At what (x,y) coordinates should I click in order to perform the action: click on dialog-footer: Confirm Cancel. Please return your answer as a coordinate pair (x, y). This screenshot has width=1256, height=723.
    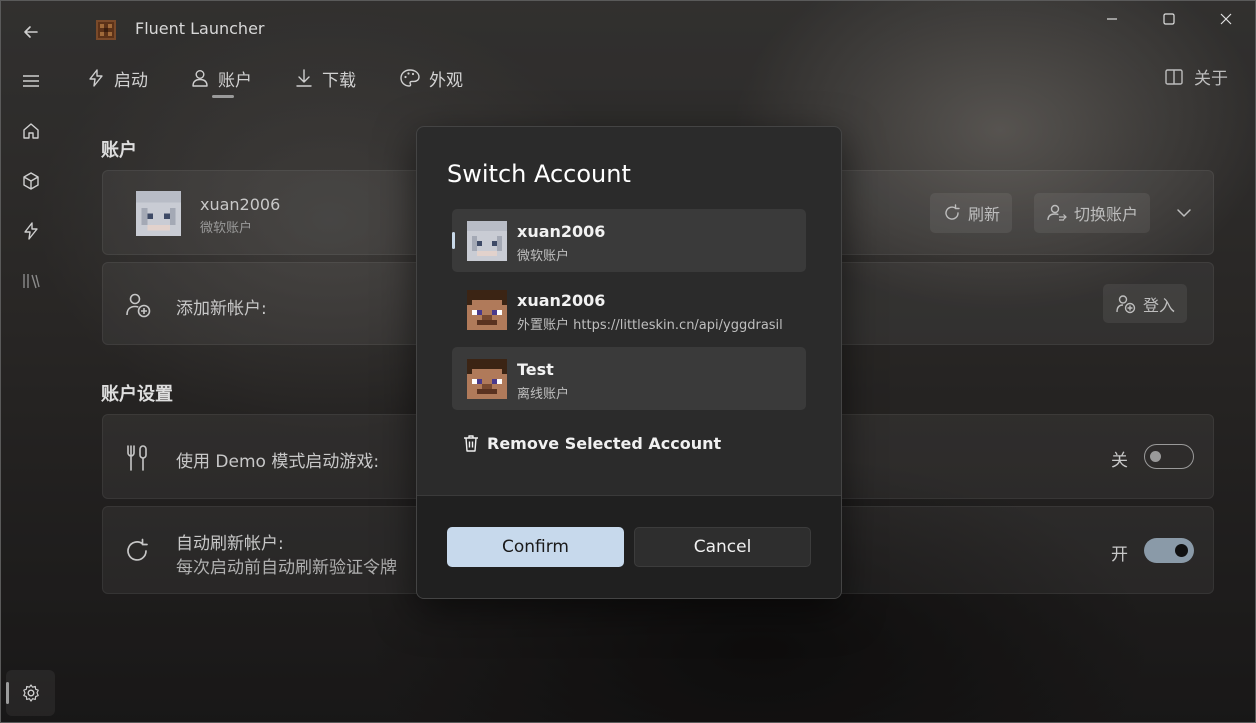
    Looking at the image, I should click on (629, 546).